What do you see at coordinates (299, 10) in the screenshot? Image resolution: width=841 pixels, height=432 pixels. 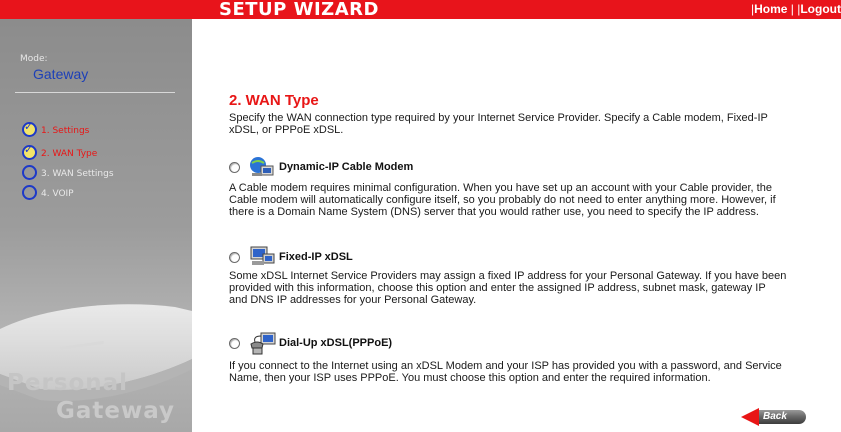 I see `wizard-title: SETUP WIZARD` at bounding box center [299, 10].